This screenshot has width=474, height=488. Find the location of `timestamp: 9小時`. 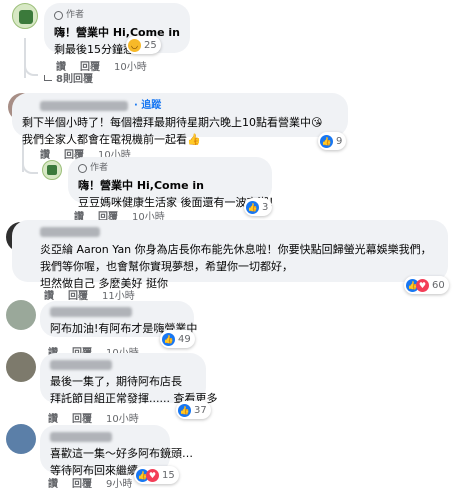

timestamp: 9小時 is located at coordinates (119, 481).